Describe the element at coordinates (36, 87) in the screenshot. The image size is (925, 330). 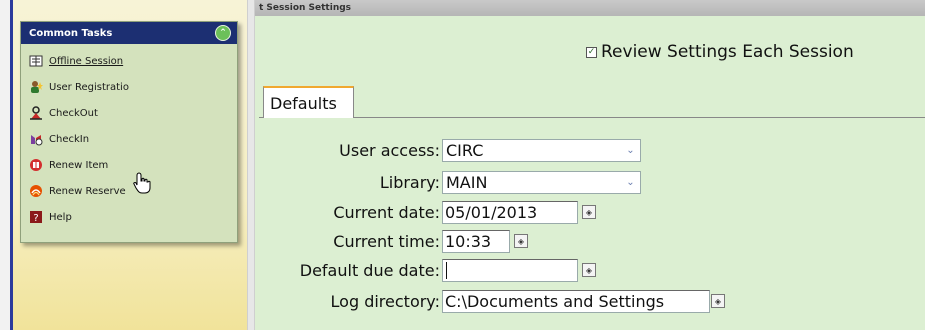
I see `user-registration-icon` at that location.